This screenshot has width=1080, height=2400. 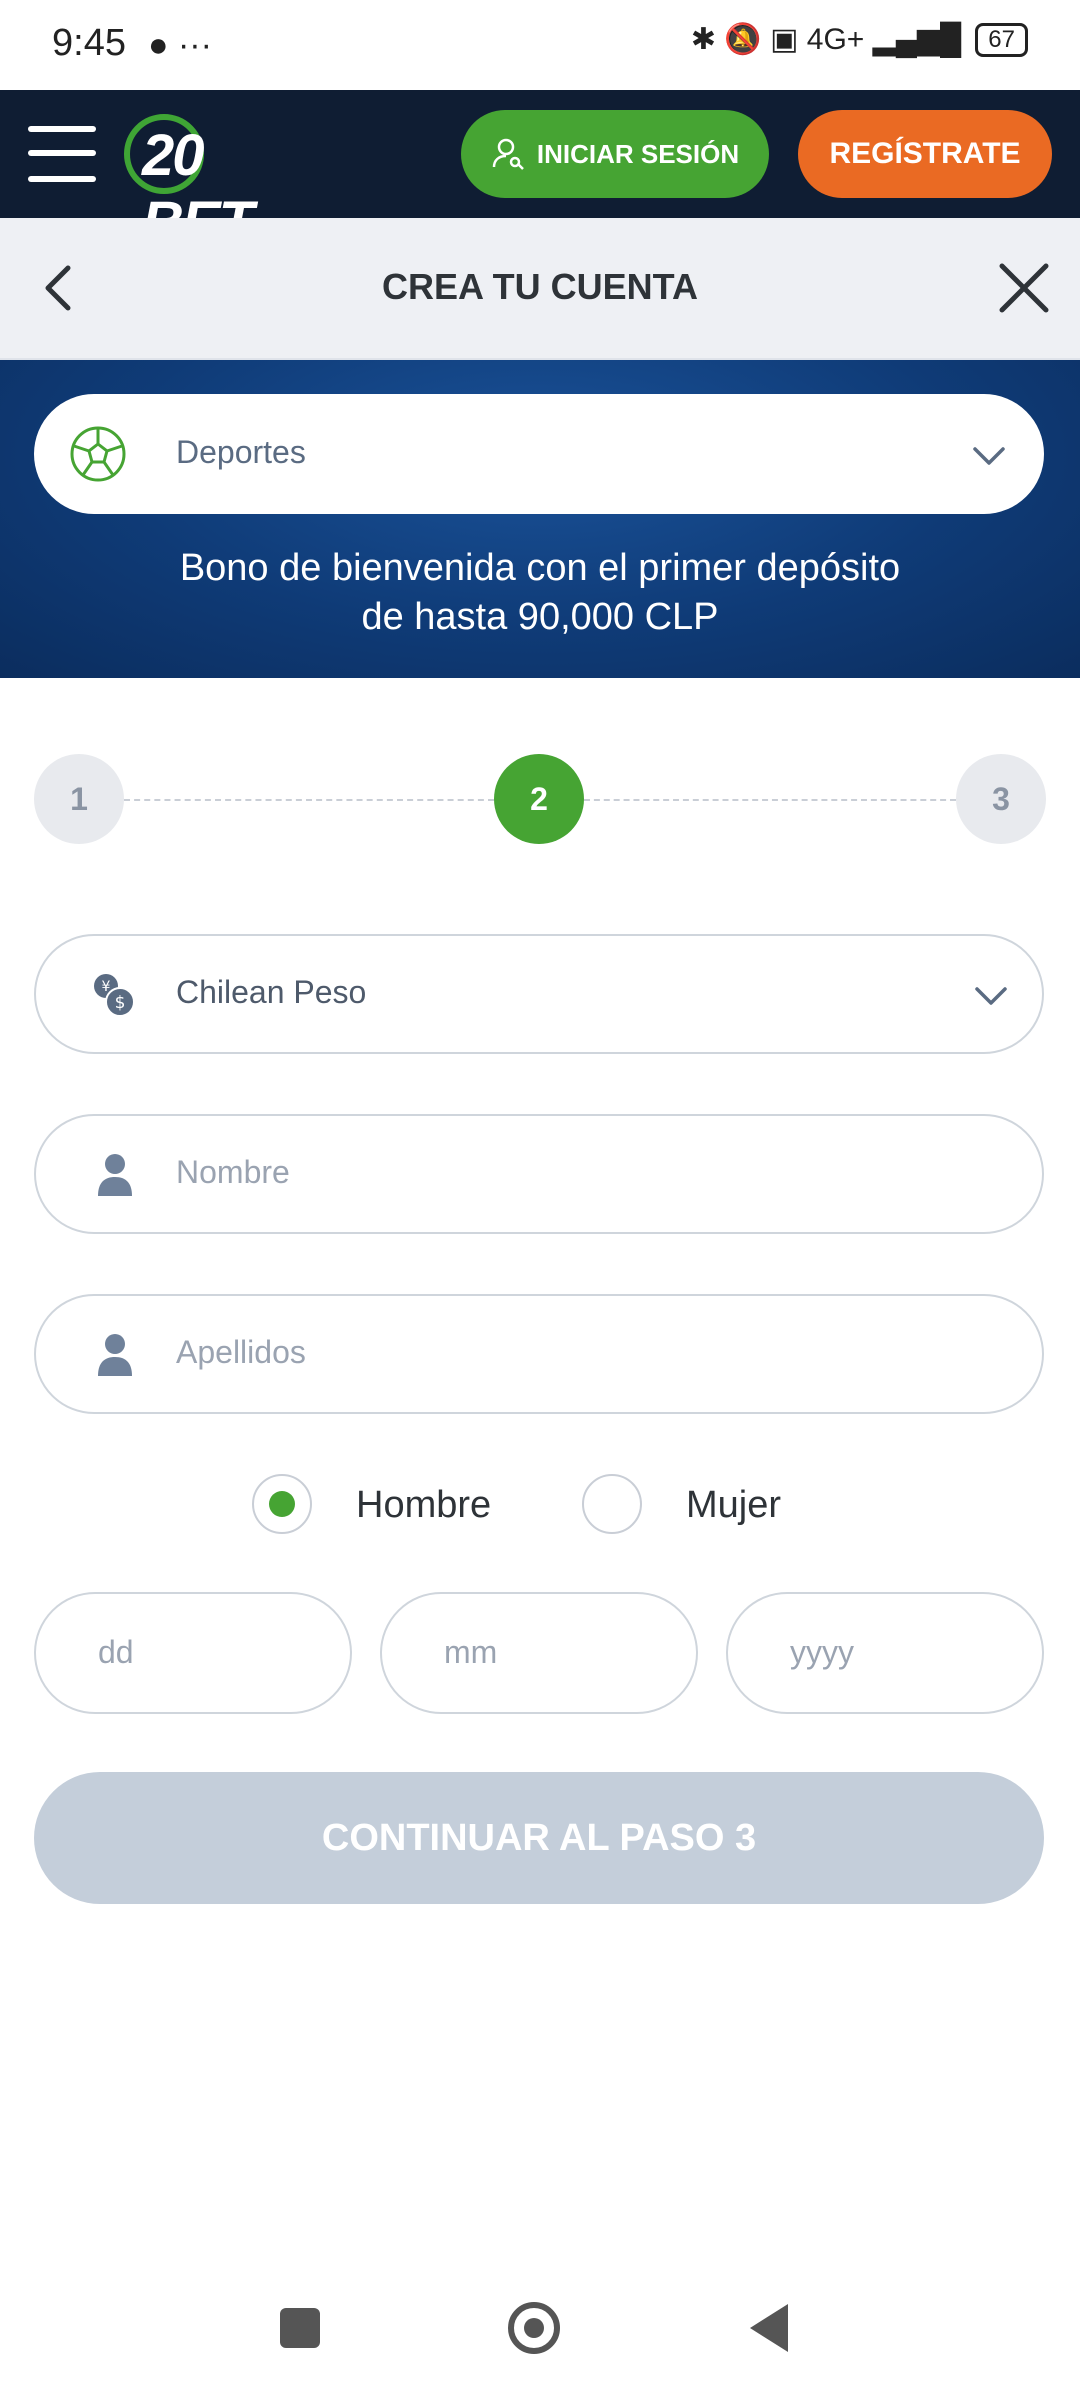 What do you see at coordinates (733, 1505) in the screenshot?
I see `gender-female-label: Mujer` at bounding box center [733, 1505].